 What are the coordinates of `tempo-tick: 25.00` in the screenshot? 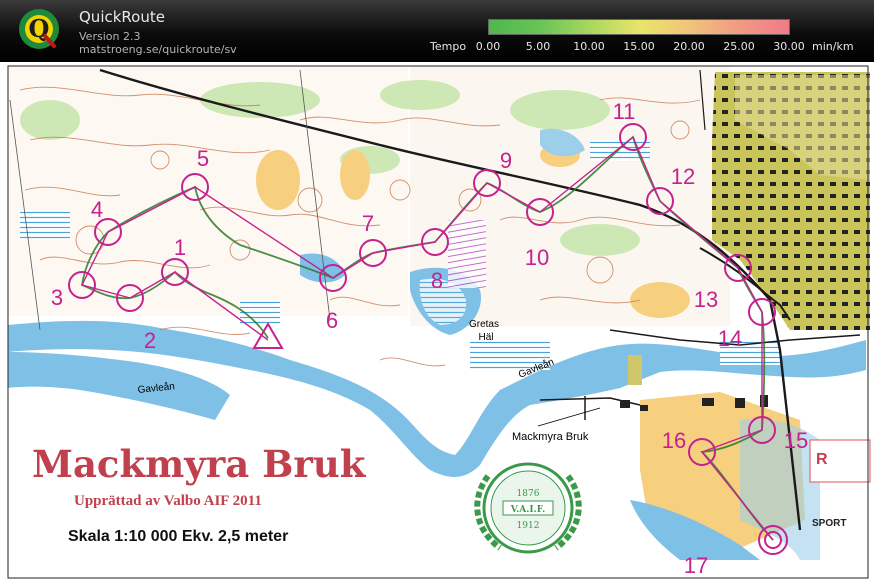 It's located at (739, 46).